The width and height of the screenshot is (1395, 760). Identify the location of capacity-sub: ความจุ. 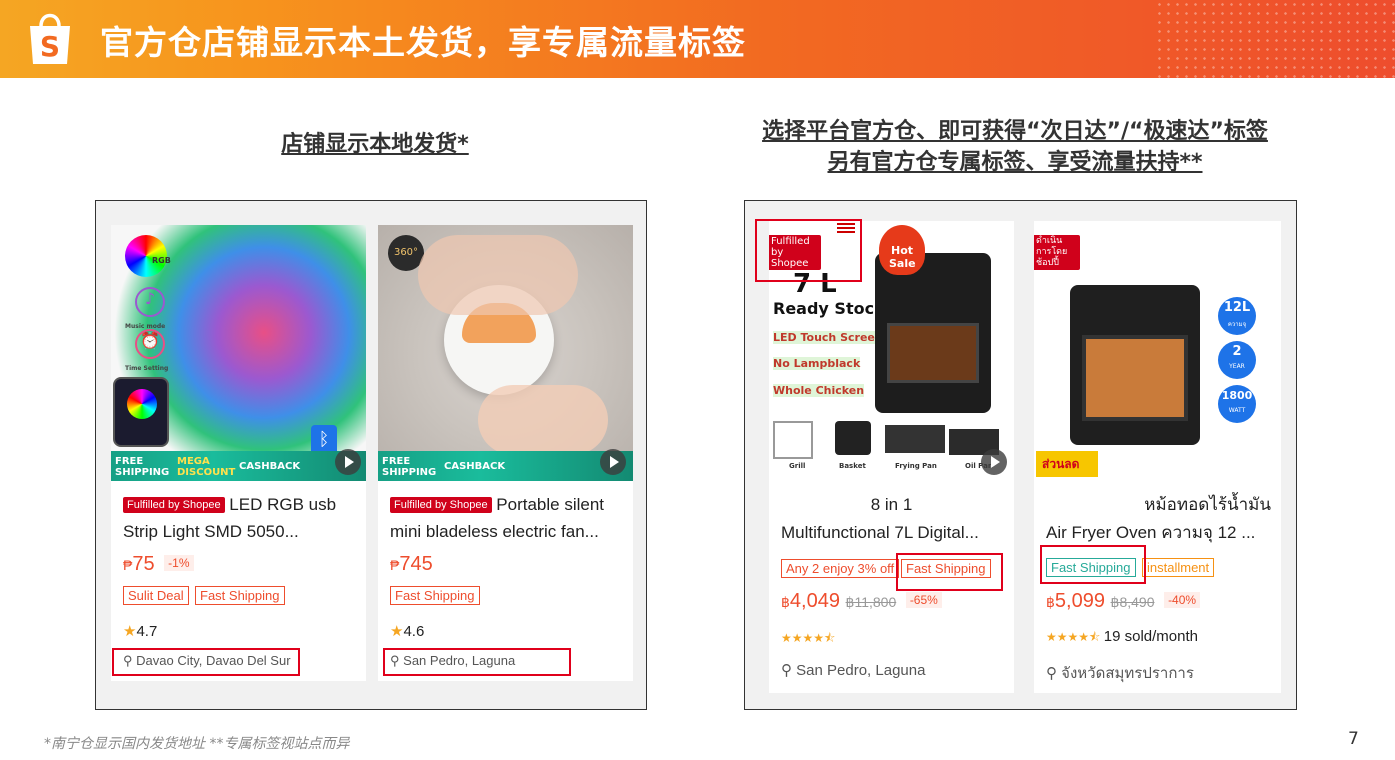
(1237, 324).